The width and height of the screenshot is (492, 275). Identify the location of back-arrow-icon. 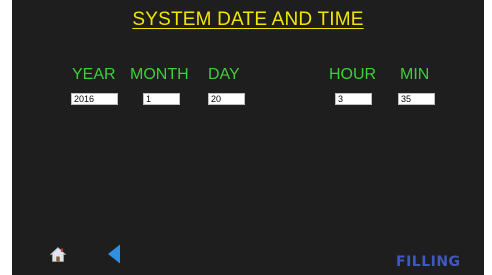
(114, 254).